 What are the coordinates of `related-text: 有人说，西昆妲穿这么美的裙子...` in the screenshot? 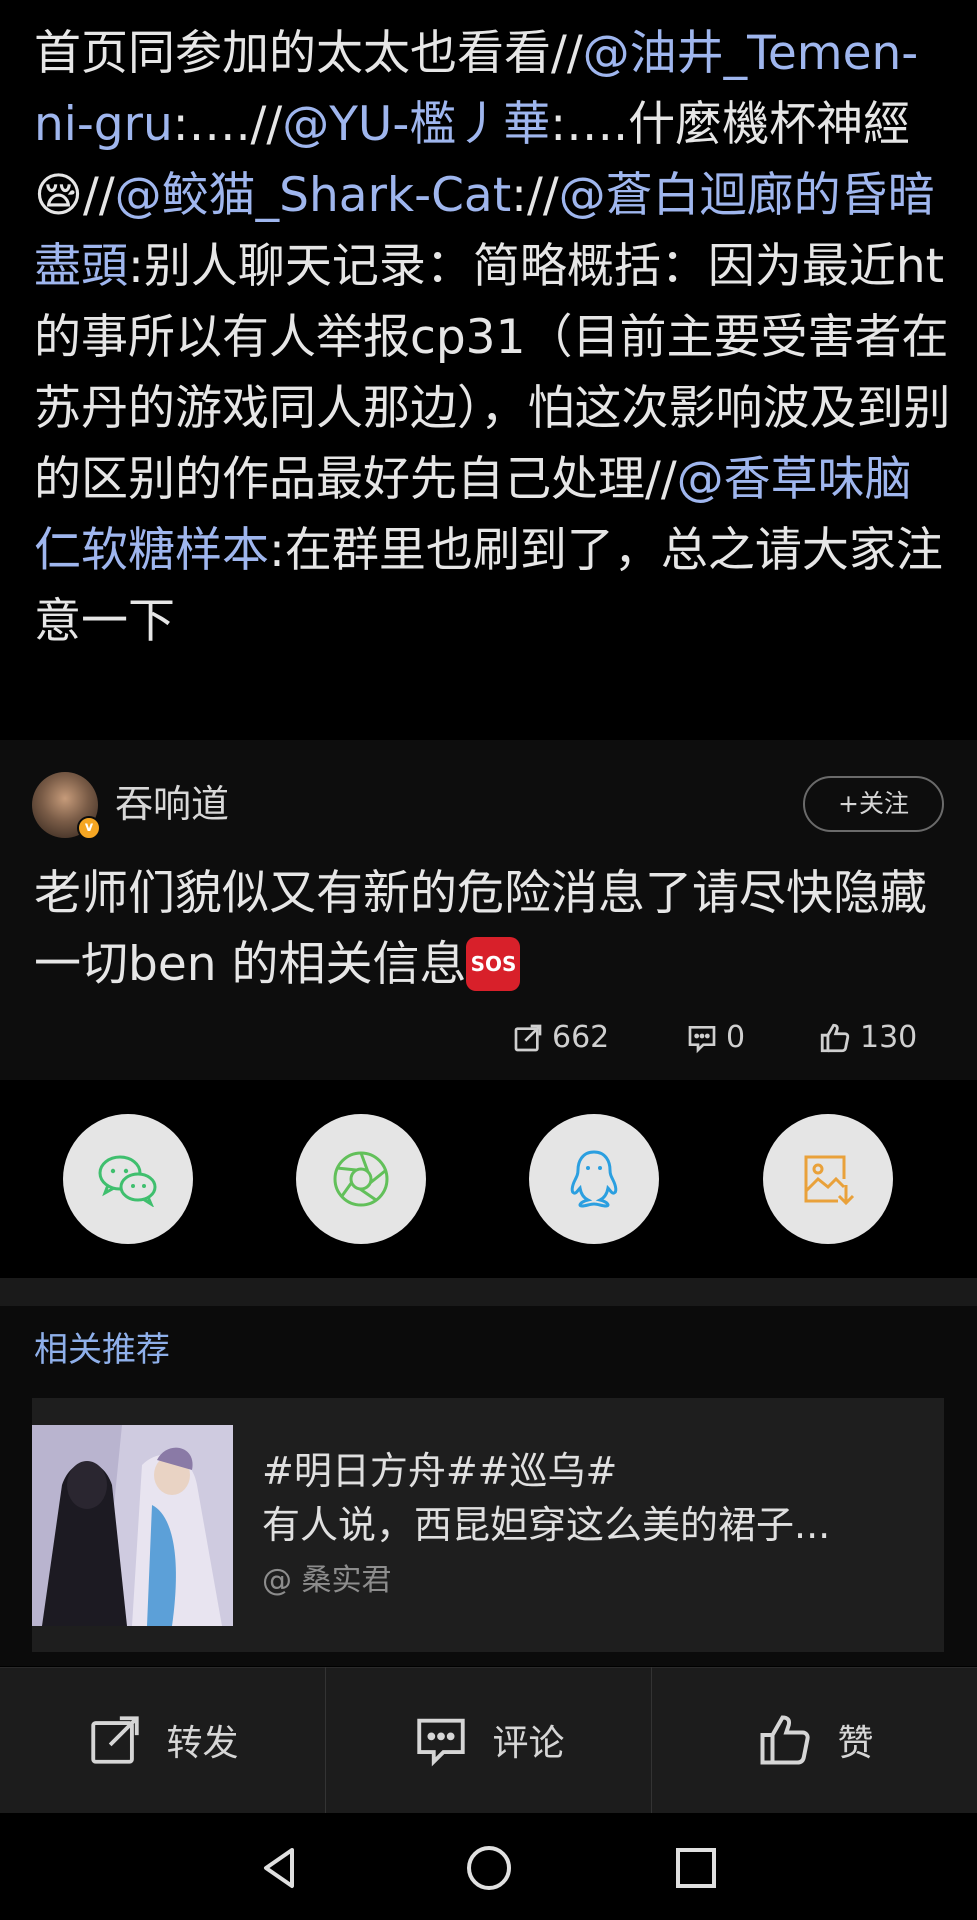 It's located at (546, 1525).